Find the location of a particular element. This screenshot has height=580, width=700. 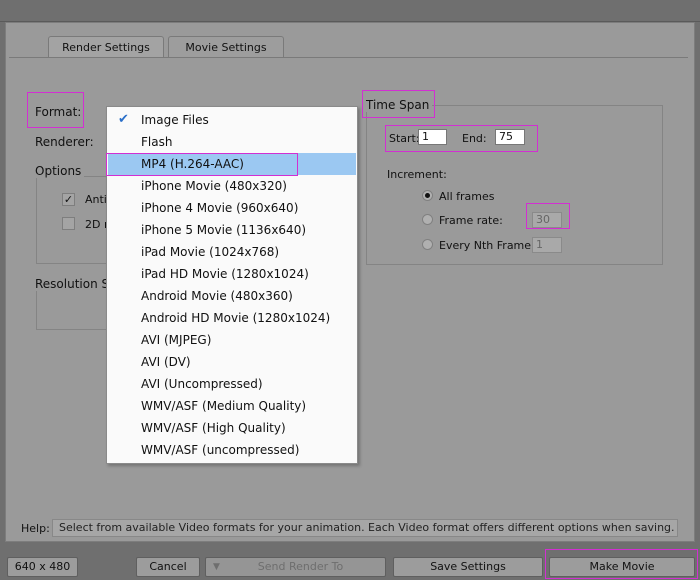

start-end-highlight is located at coordinates (461, 138).